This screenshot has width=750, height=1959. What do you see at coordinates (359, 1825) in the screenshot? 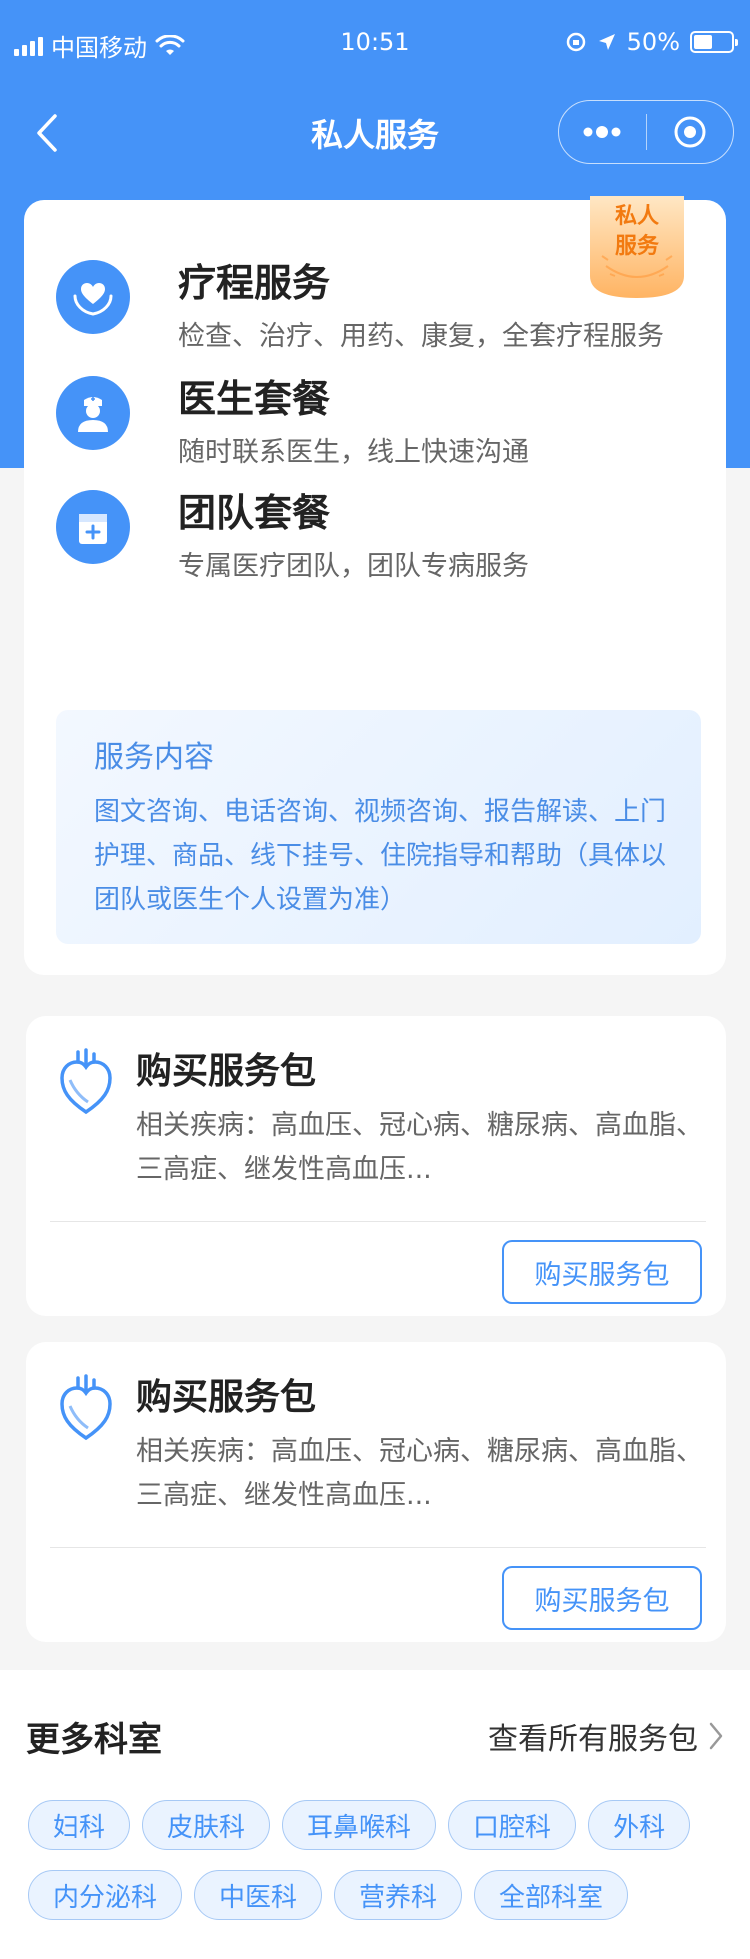
I see `department-tag: 耳鼻喉科` at bounding box center [359, 1825].